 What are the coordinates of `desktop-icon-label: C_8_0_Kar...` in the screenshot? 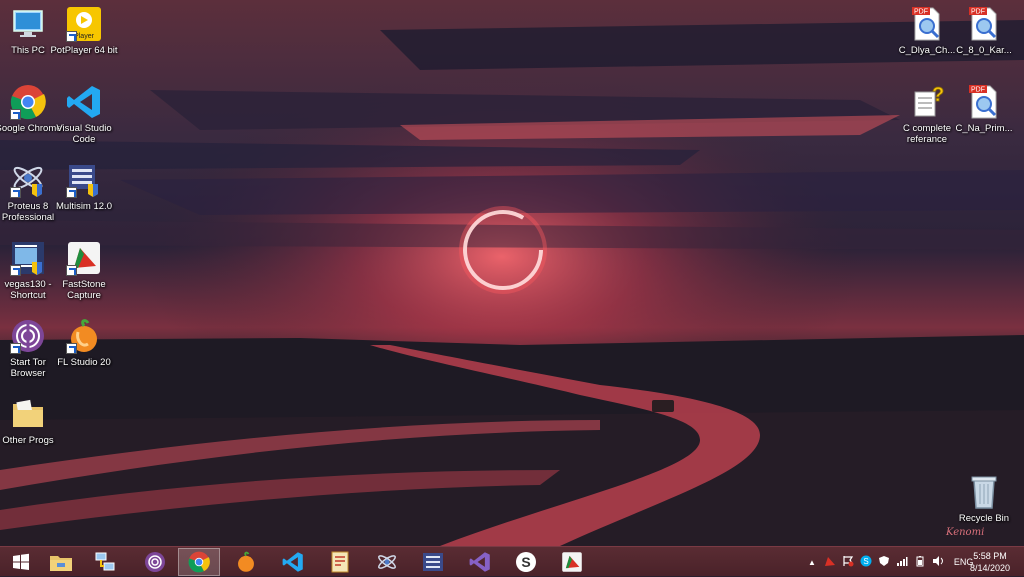 It's located at (984, 50).